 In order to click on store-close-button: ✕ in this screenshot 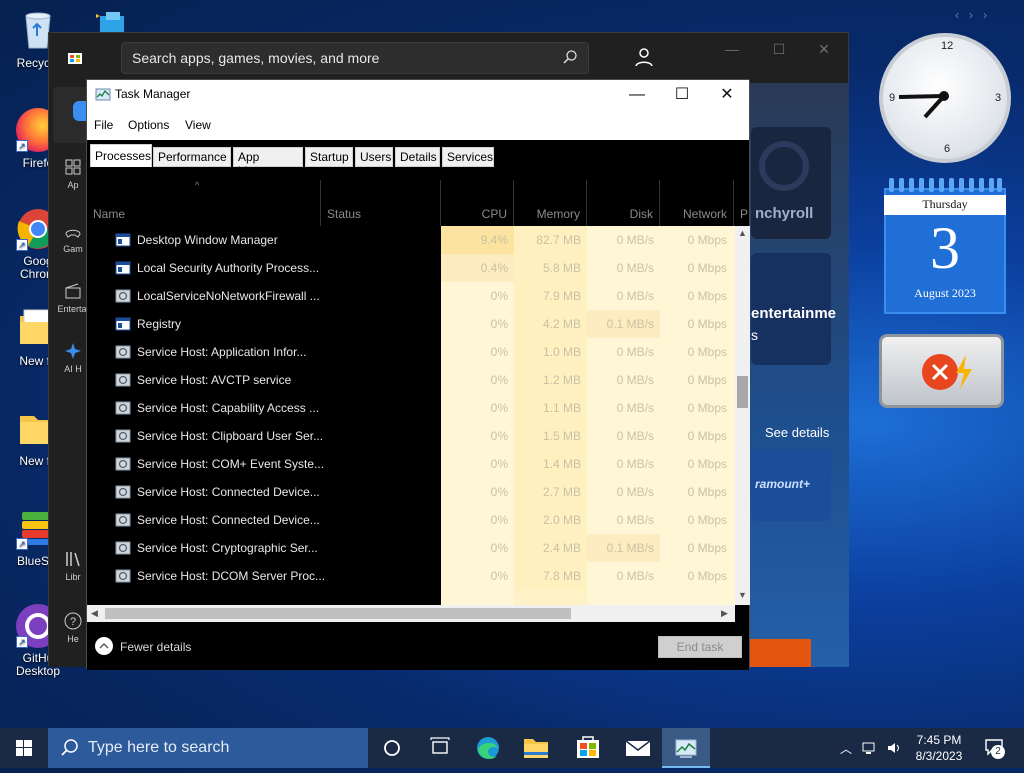, I will do `click(824, 50)`.